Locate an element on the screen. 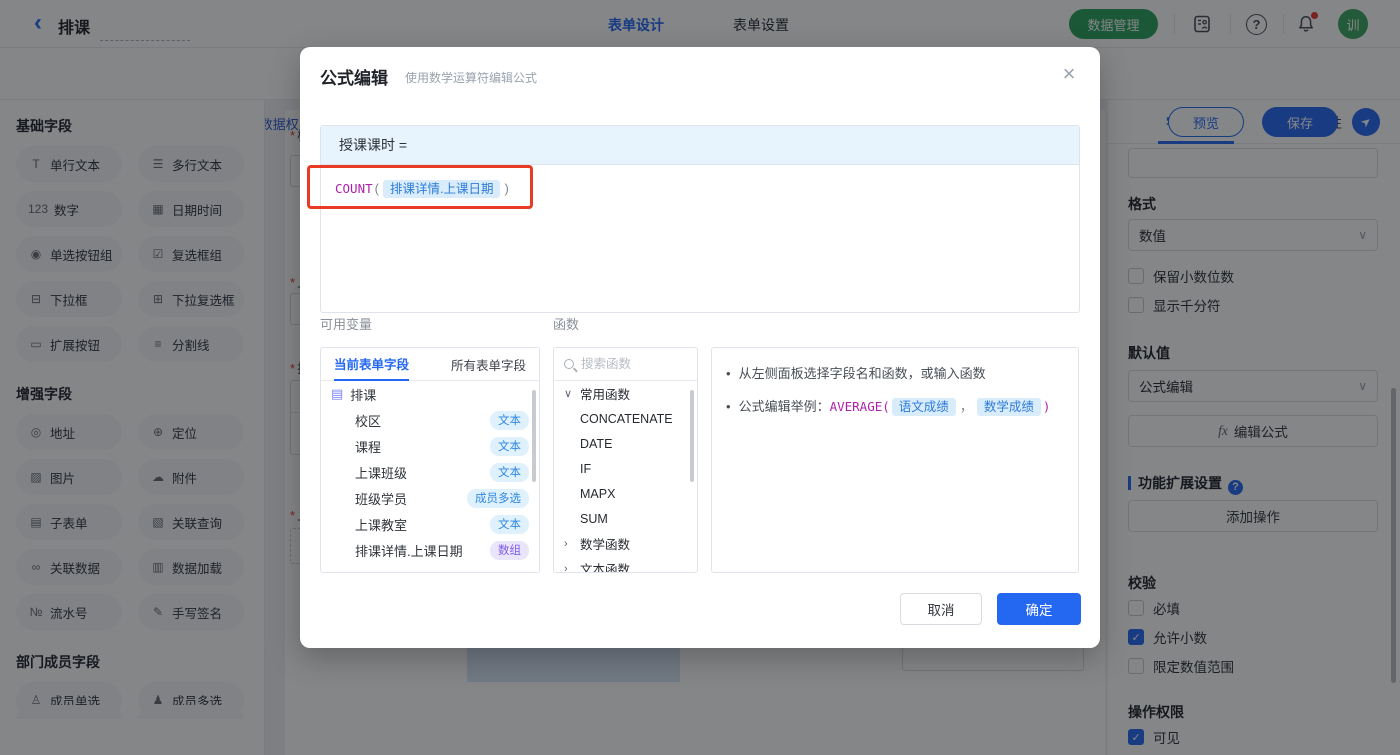  function-group: › 数学函数 is located at coordinates (625, 543).